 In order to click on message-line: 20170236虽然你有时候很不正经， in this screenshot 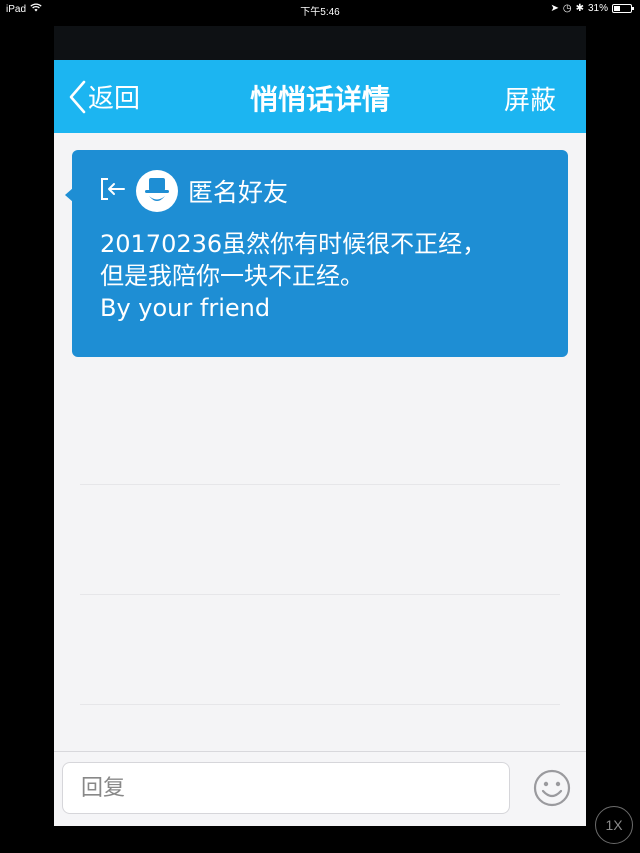, I will do `click(293, 244)`.